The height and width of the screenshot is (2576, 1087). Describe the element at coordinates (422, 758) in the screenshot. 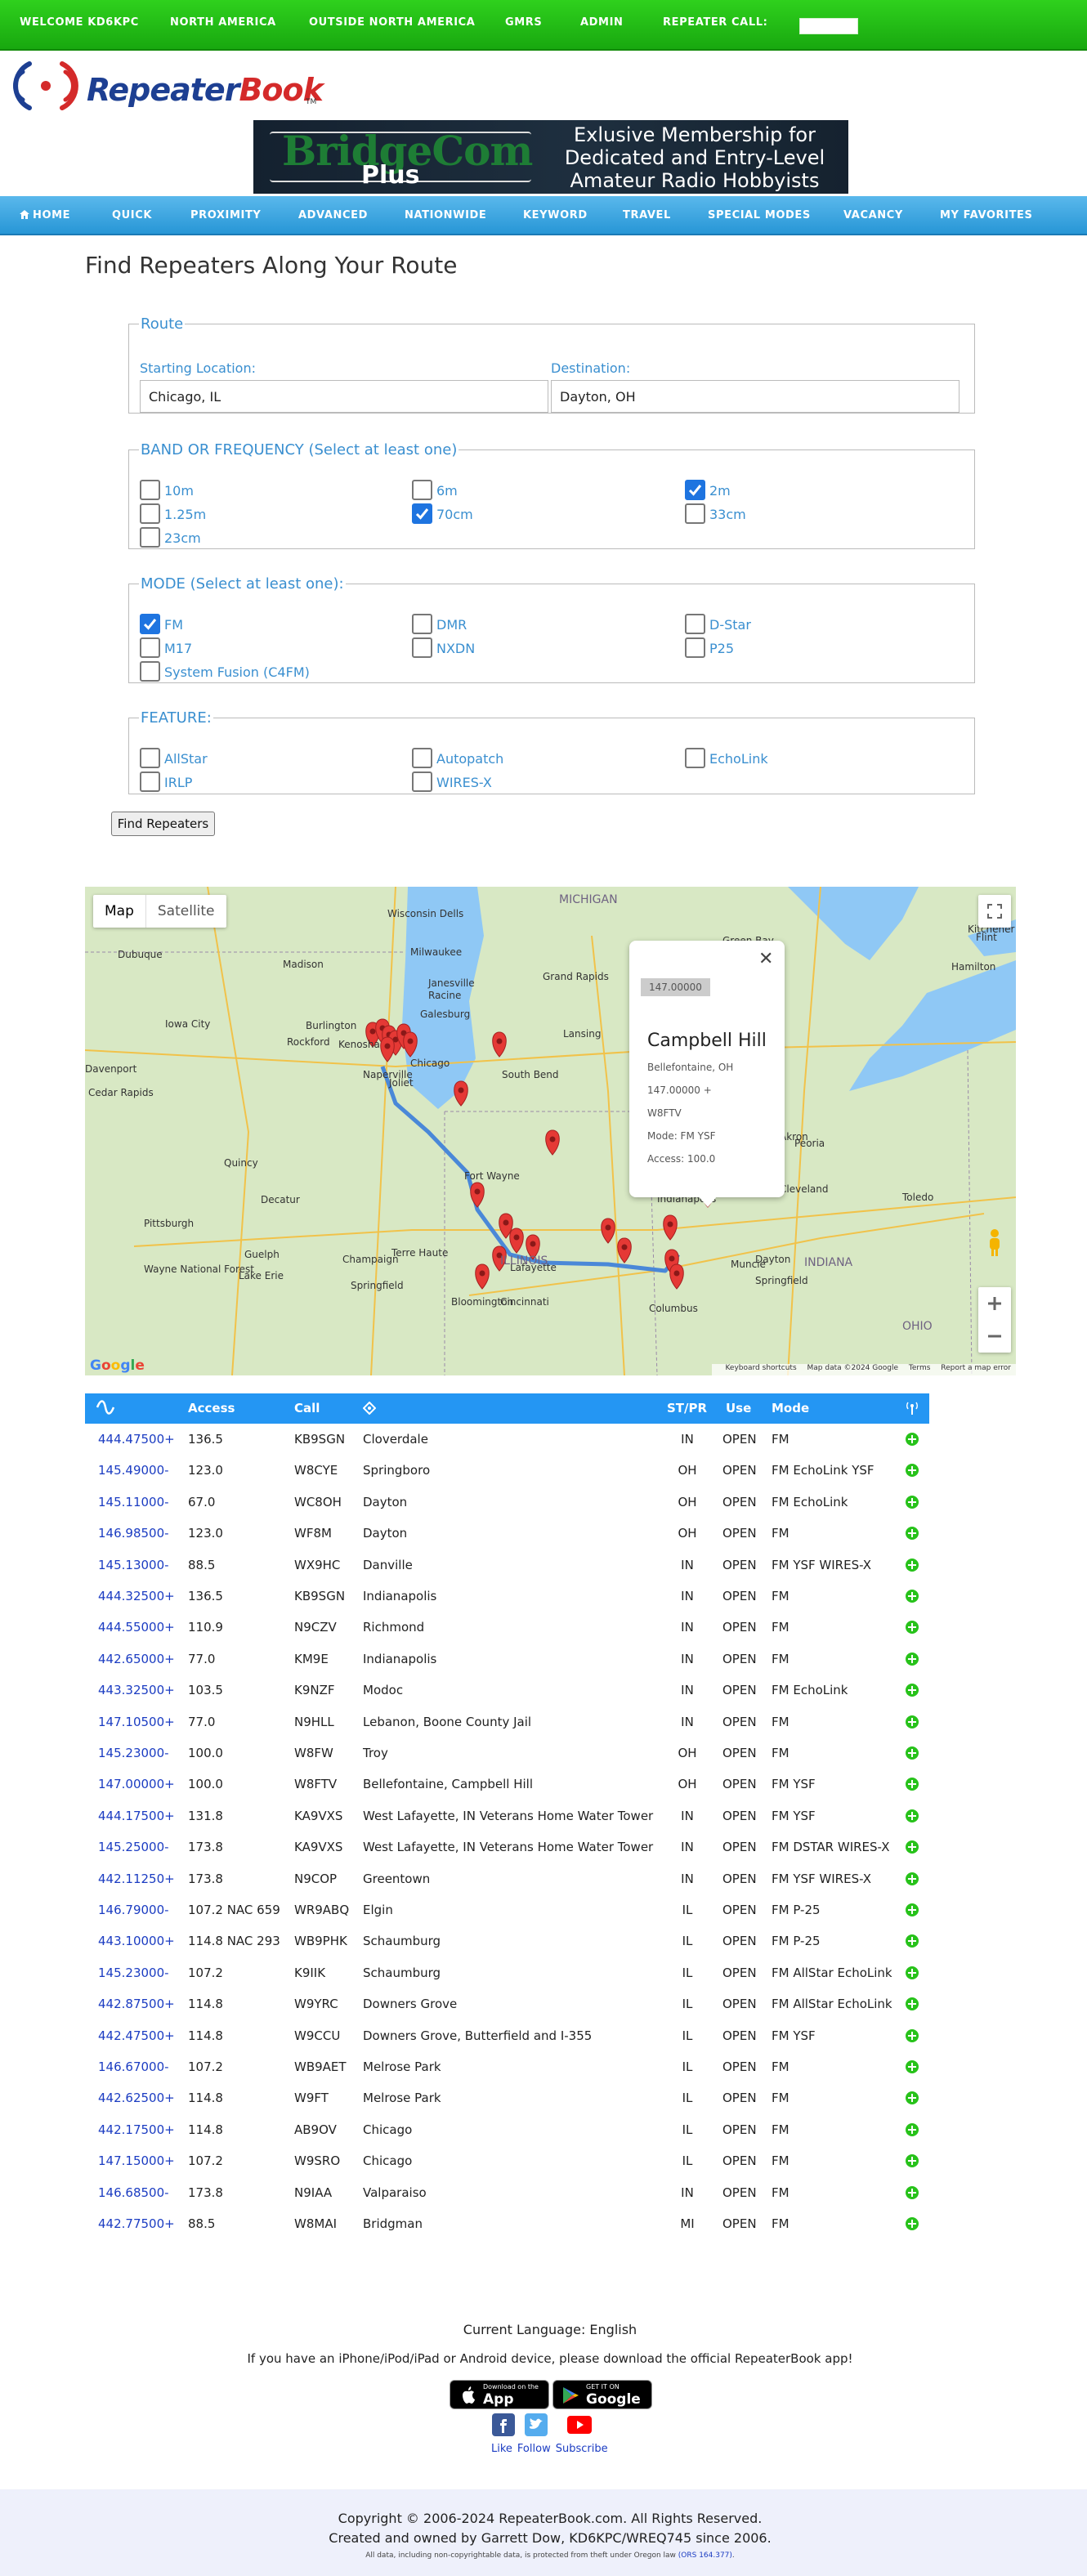

I see `feature-checkbox-autopatch` at that location.